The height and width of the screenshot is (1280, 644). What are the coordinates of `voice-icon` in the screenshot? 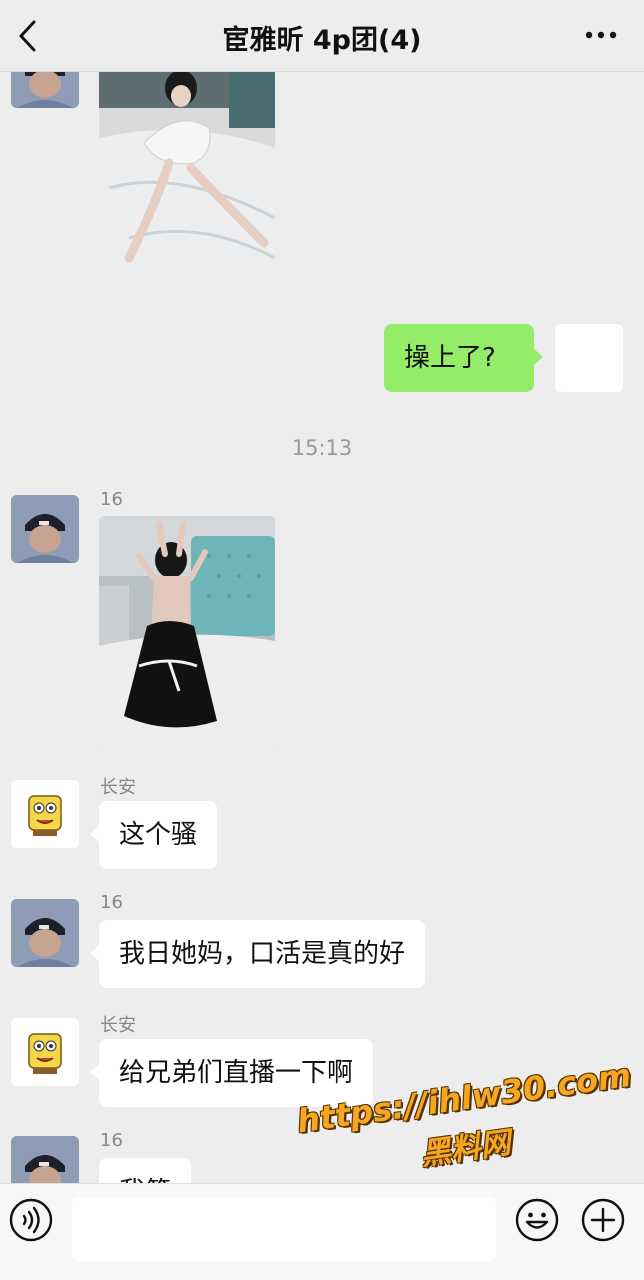 It's located at (31, 1220).